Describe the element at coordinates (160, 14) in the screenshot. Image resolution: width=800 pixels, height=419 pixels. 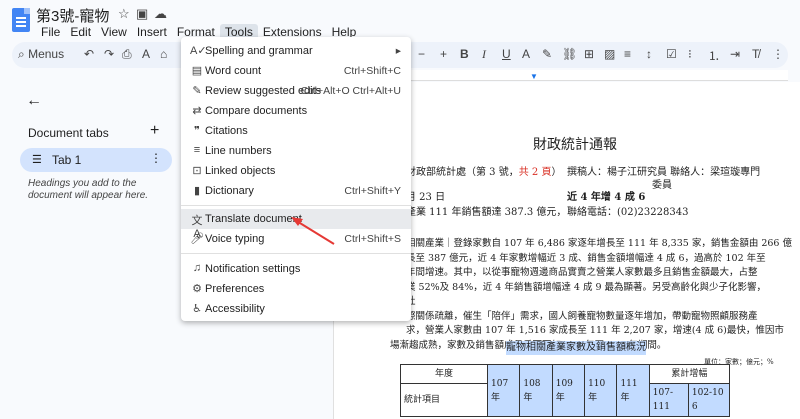
I see `cloud-status-icon: ☁` at that location.